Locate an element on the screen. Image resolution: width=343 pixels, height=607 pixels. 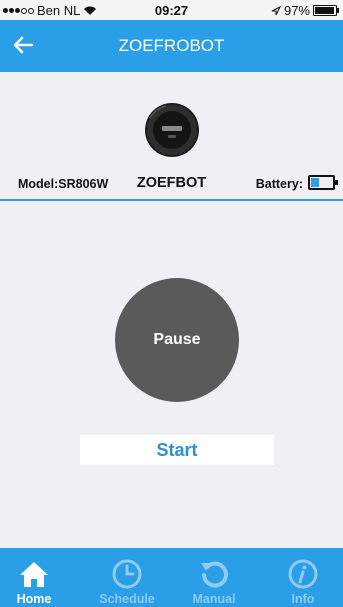
tab-label: Manual is located at coordinates (214, 599).